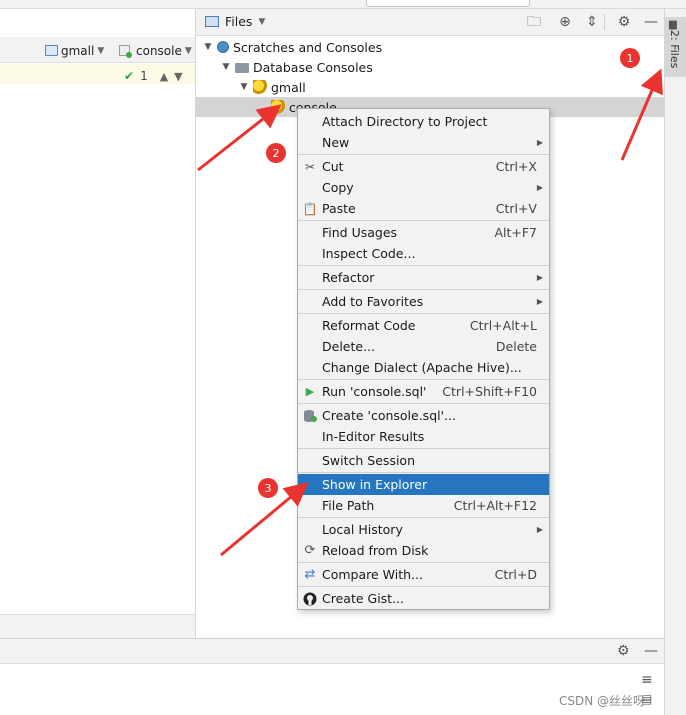 The height and width of the screenshot is (715, 686). What do you see at coordinates (276, 153) in the screenshot?
I see `annotation-badge-2: 2` at bounding box center [276, 153].